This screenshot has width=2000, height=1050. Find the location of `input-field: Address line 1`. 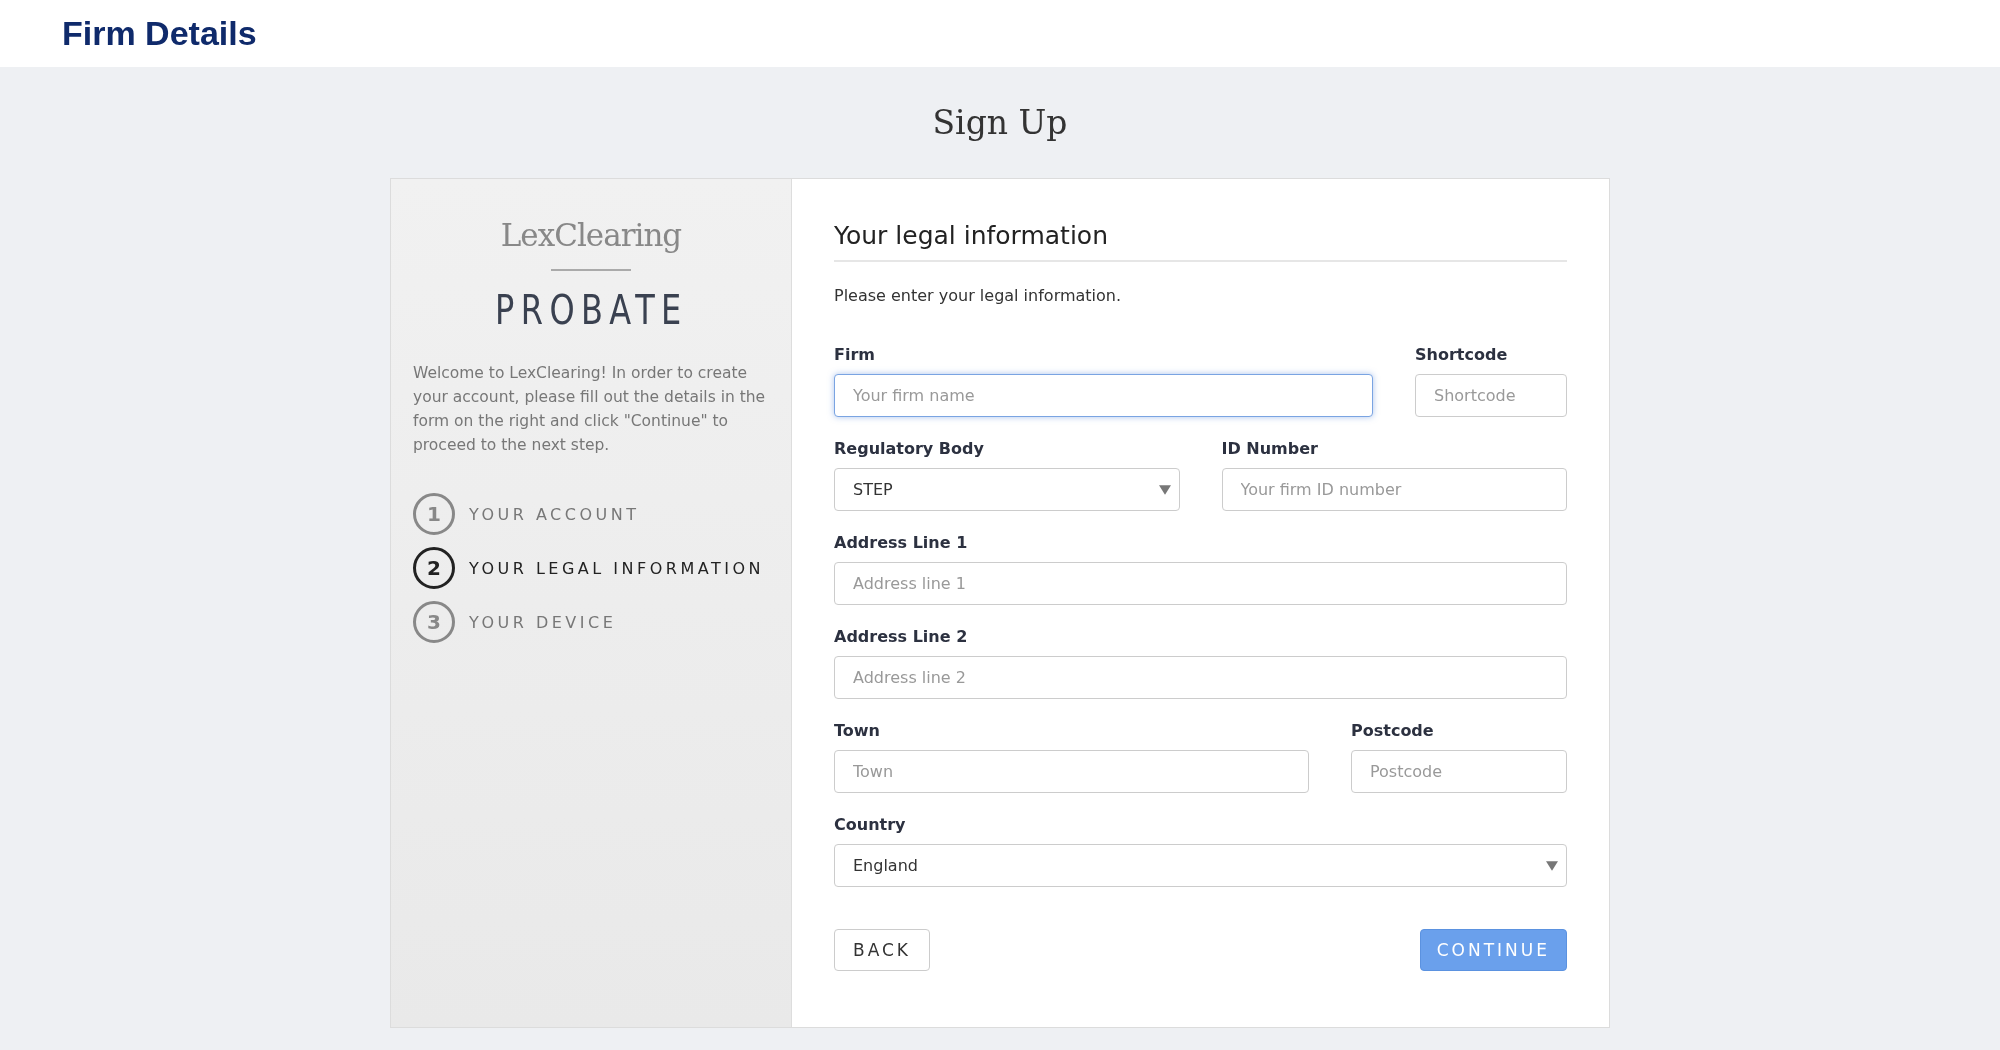

input-field: Address line 1 is located at coordinates (1200, 583).